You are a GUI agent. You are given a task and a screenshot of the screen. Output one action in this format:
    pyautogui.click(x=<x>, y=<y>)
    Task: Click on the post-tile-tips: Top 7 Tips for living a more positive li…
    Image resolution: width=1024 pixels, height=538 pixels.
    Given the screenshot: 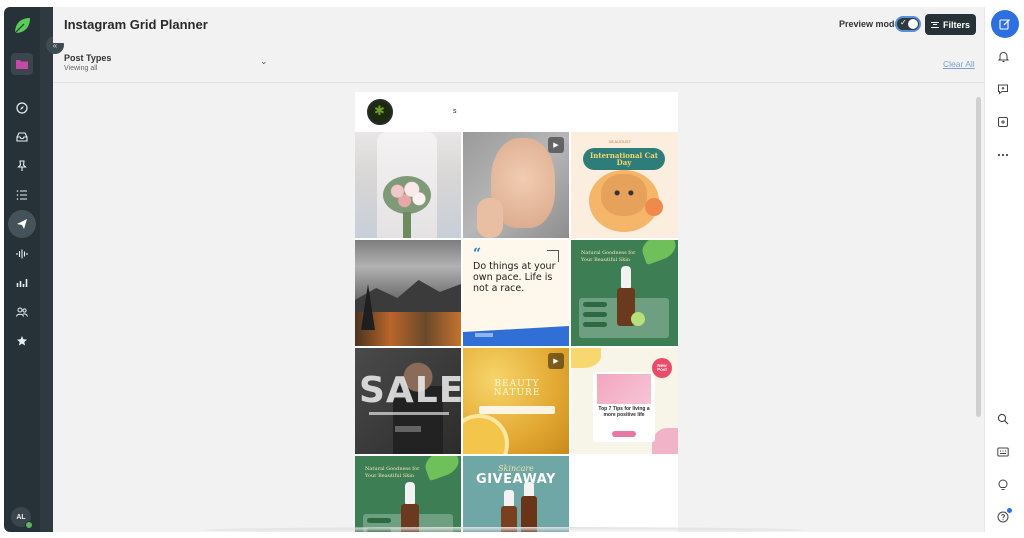 What is the action you would take?
    pyautogui.click(x=624, y=401)
    